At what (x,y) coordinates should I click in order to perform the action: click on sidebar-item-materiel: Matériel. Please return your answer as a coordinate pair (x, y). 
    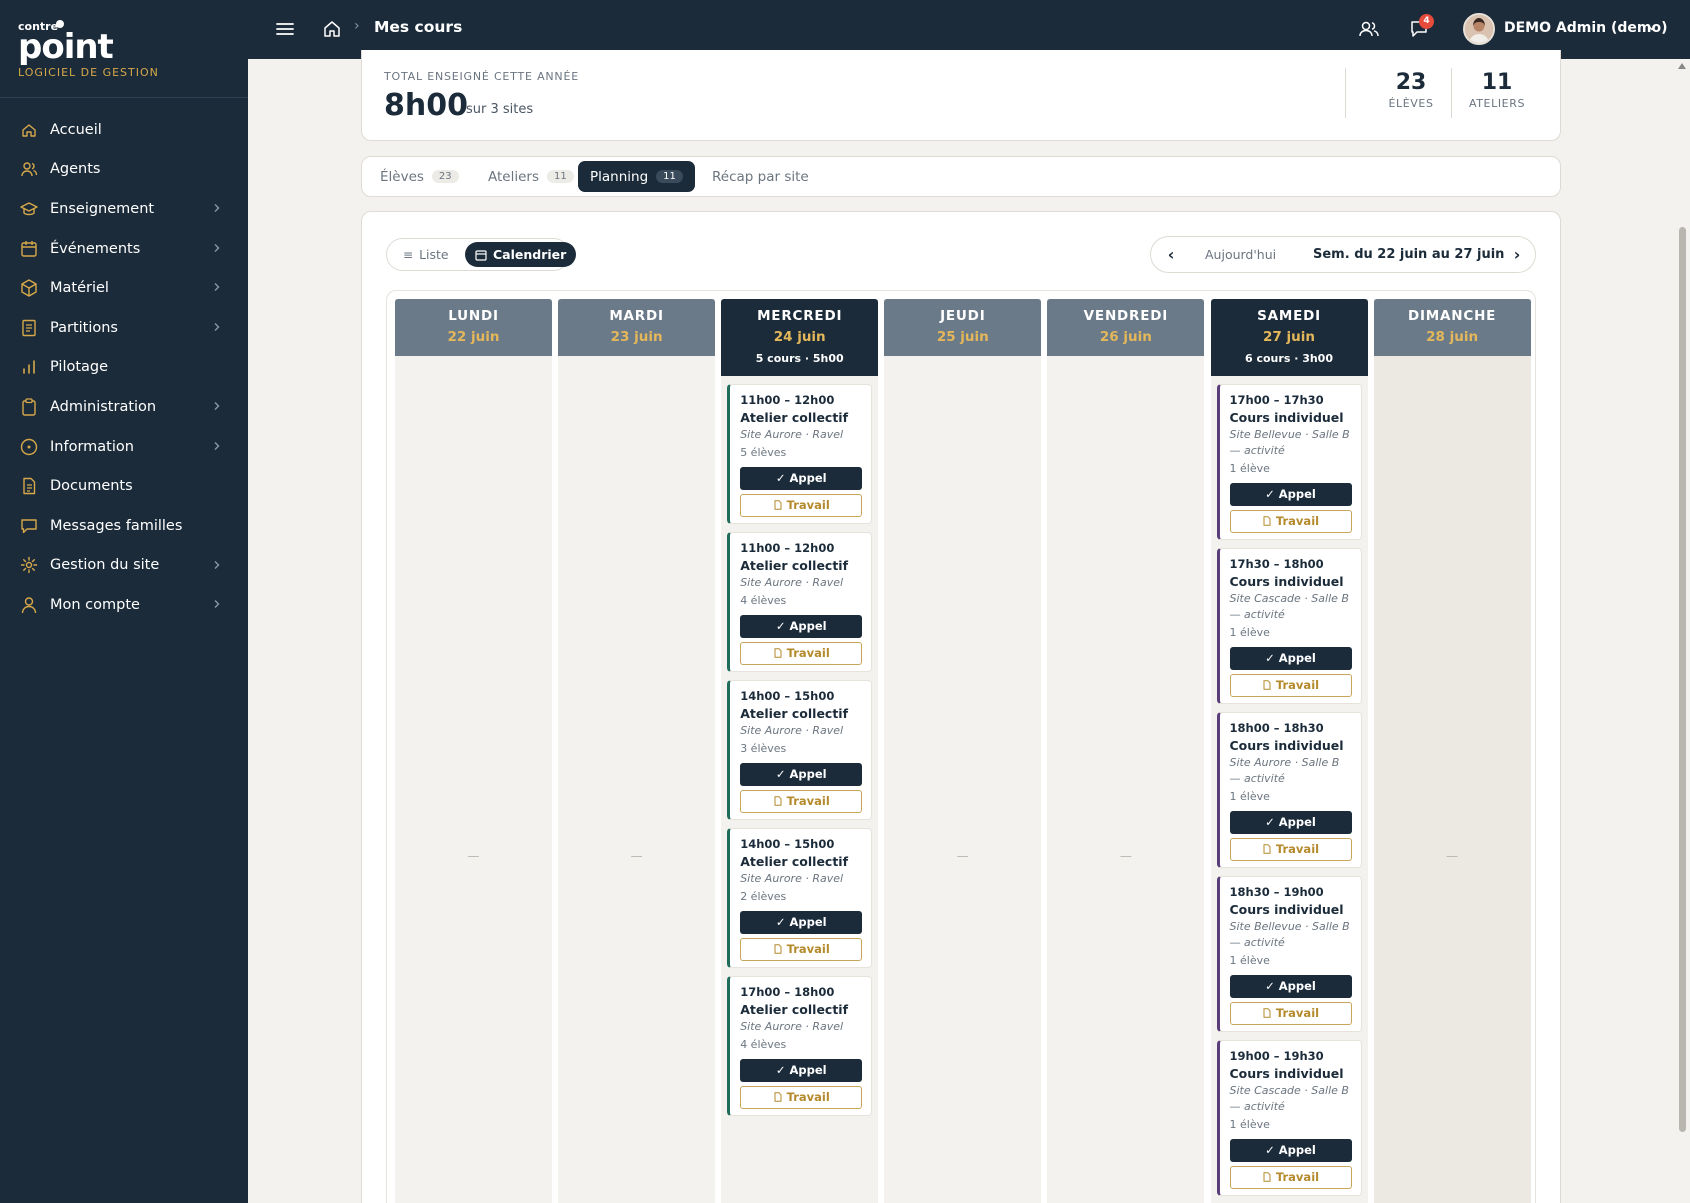
    Looking at the image, I should click on (124, 288).